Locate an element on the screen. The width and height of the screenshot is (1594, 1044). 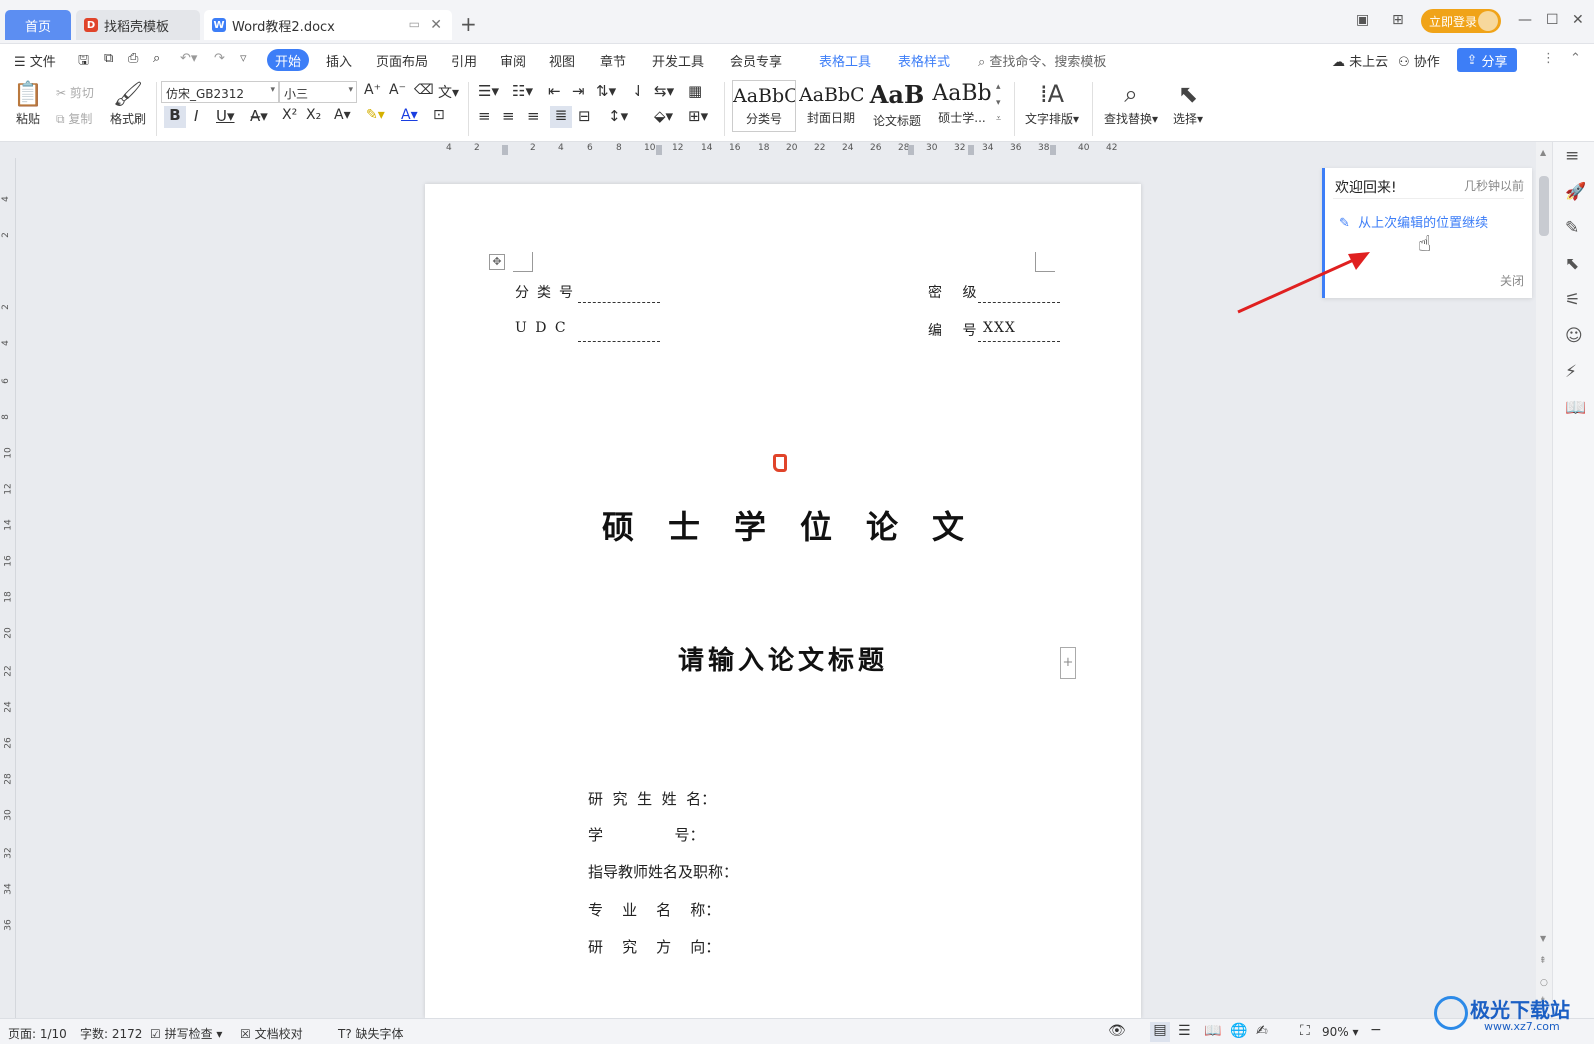
table-move-handle-icon: ✥ is located at coordinates (497, 262).